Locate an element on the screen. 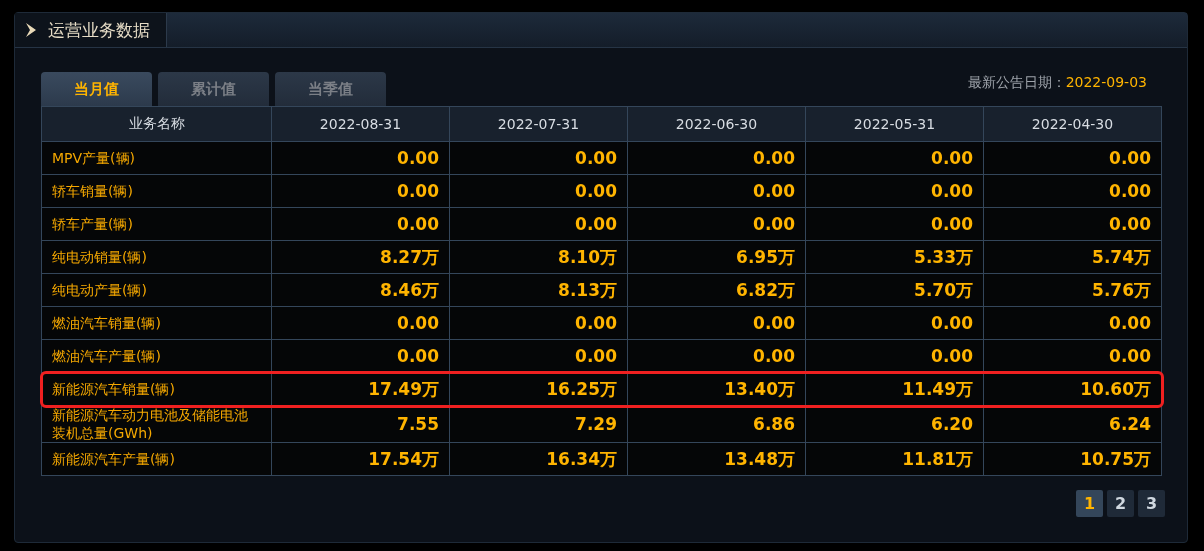  table-cell: 10.60万 is located at coordinates (1072, 389).